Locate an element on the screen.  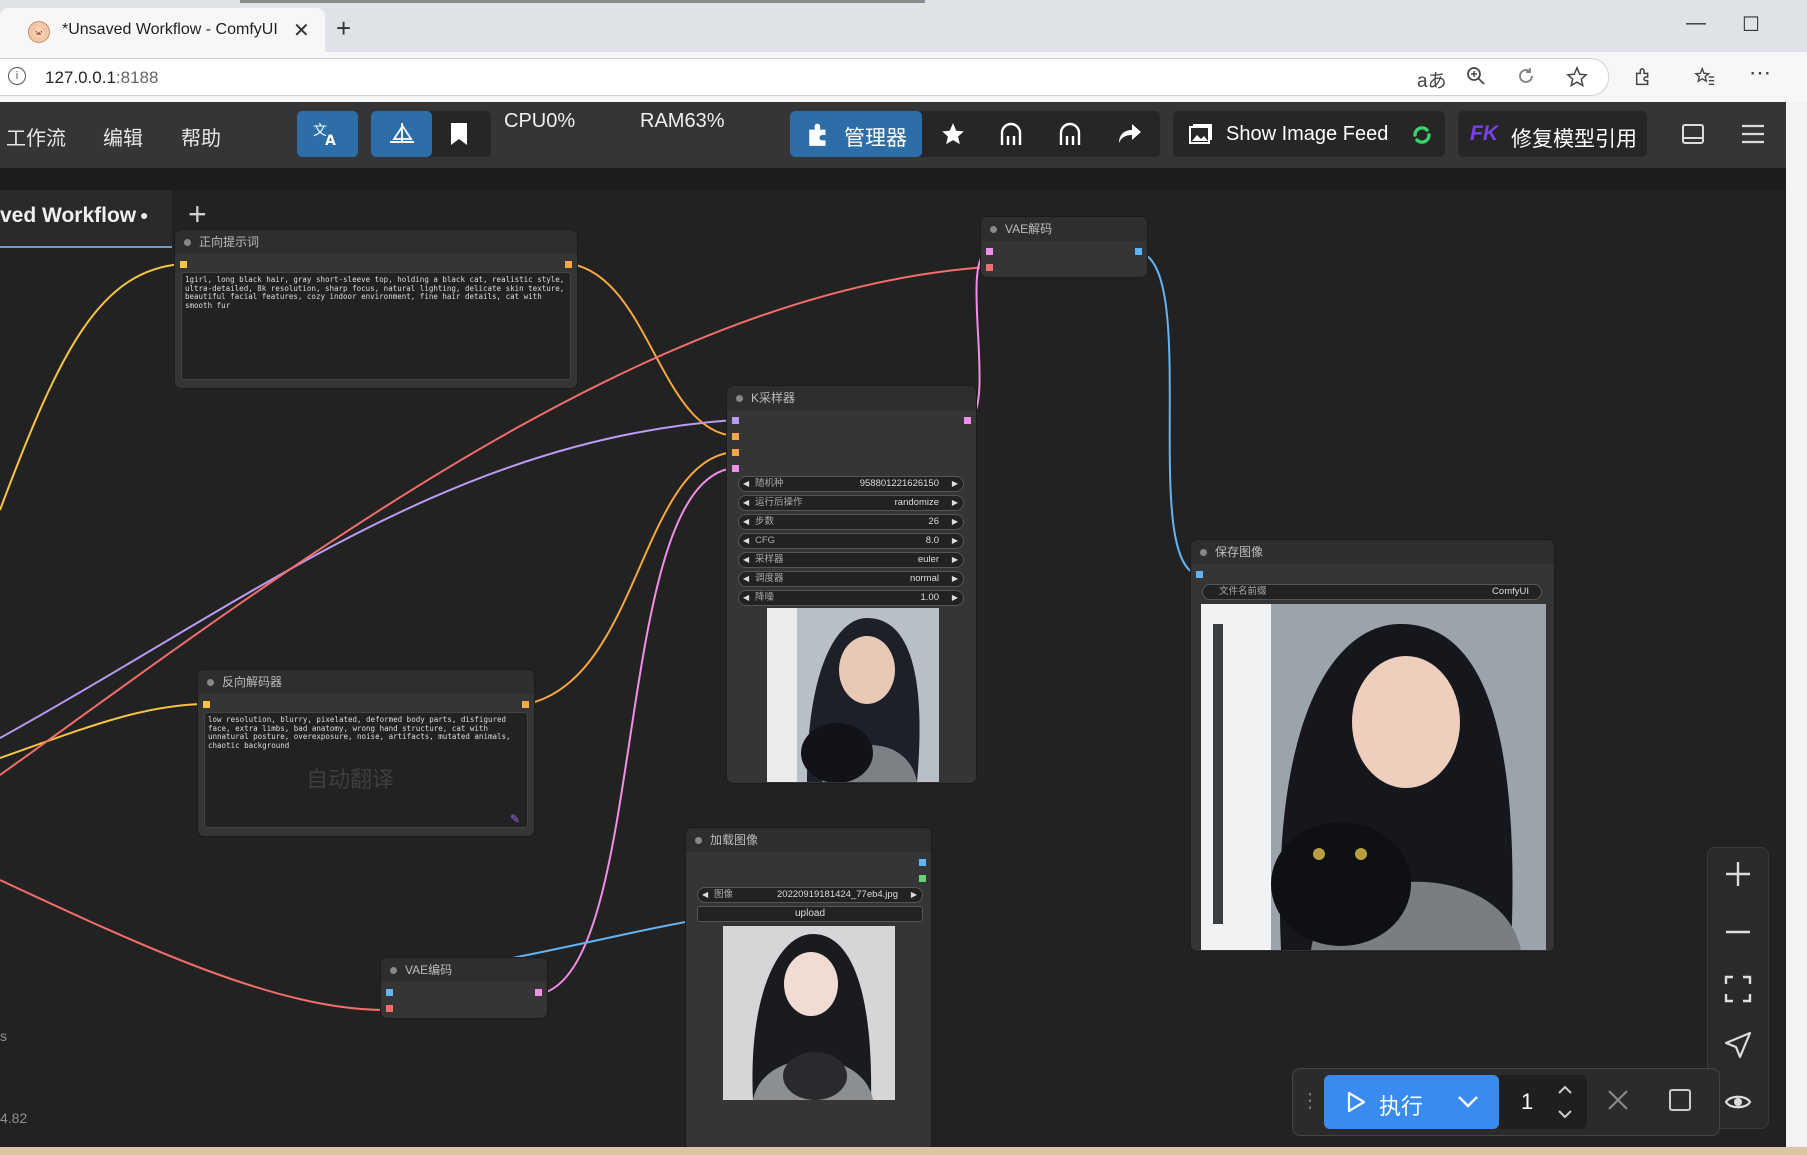
sampler-widget: ◀ 采样器 euler ▶ is located at coordinates (851, 560).